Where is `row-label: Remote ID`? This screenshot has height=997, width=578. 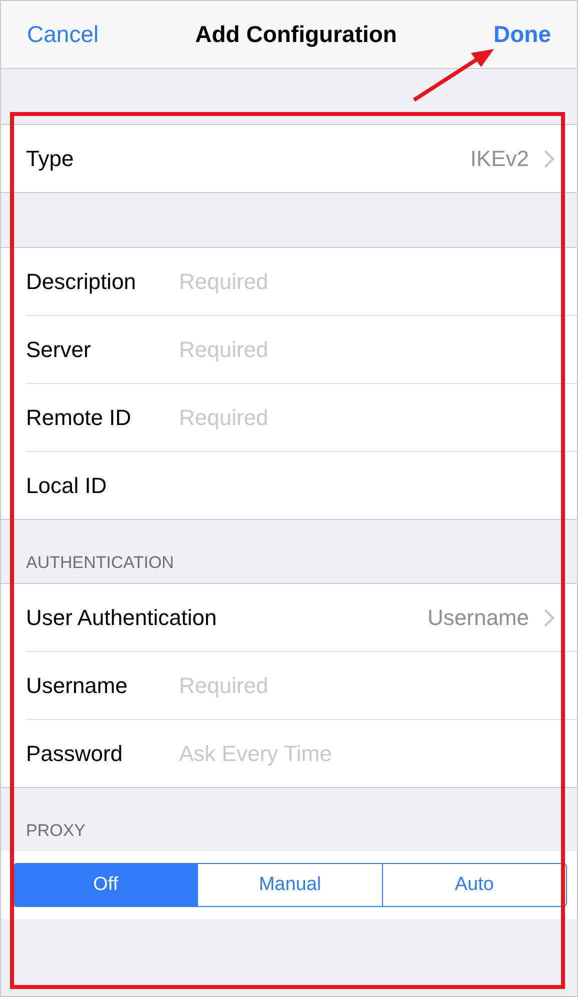
row-label: Remote ID is located at coordinates (79, 417).